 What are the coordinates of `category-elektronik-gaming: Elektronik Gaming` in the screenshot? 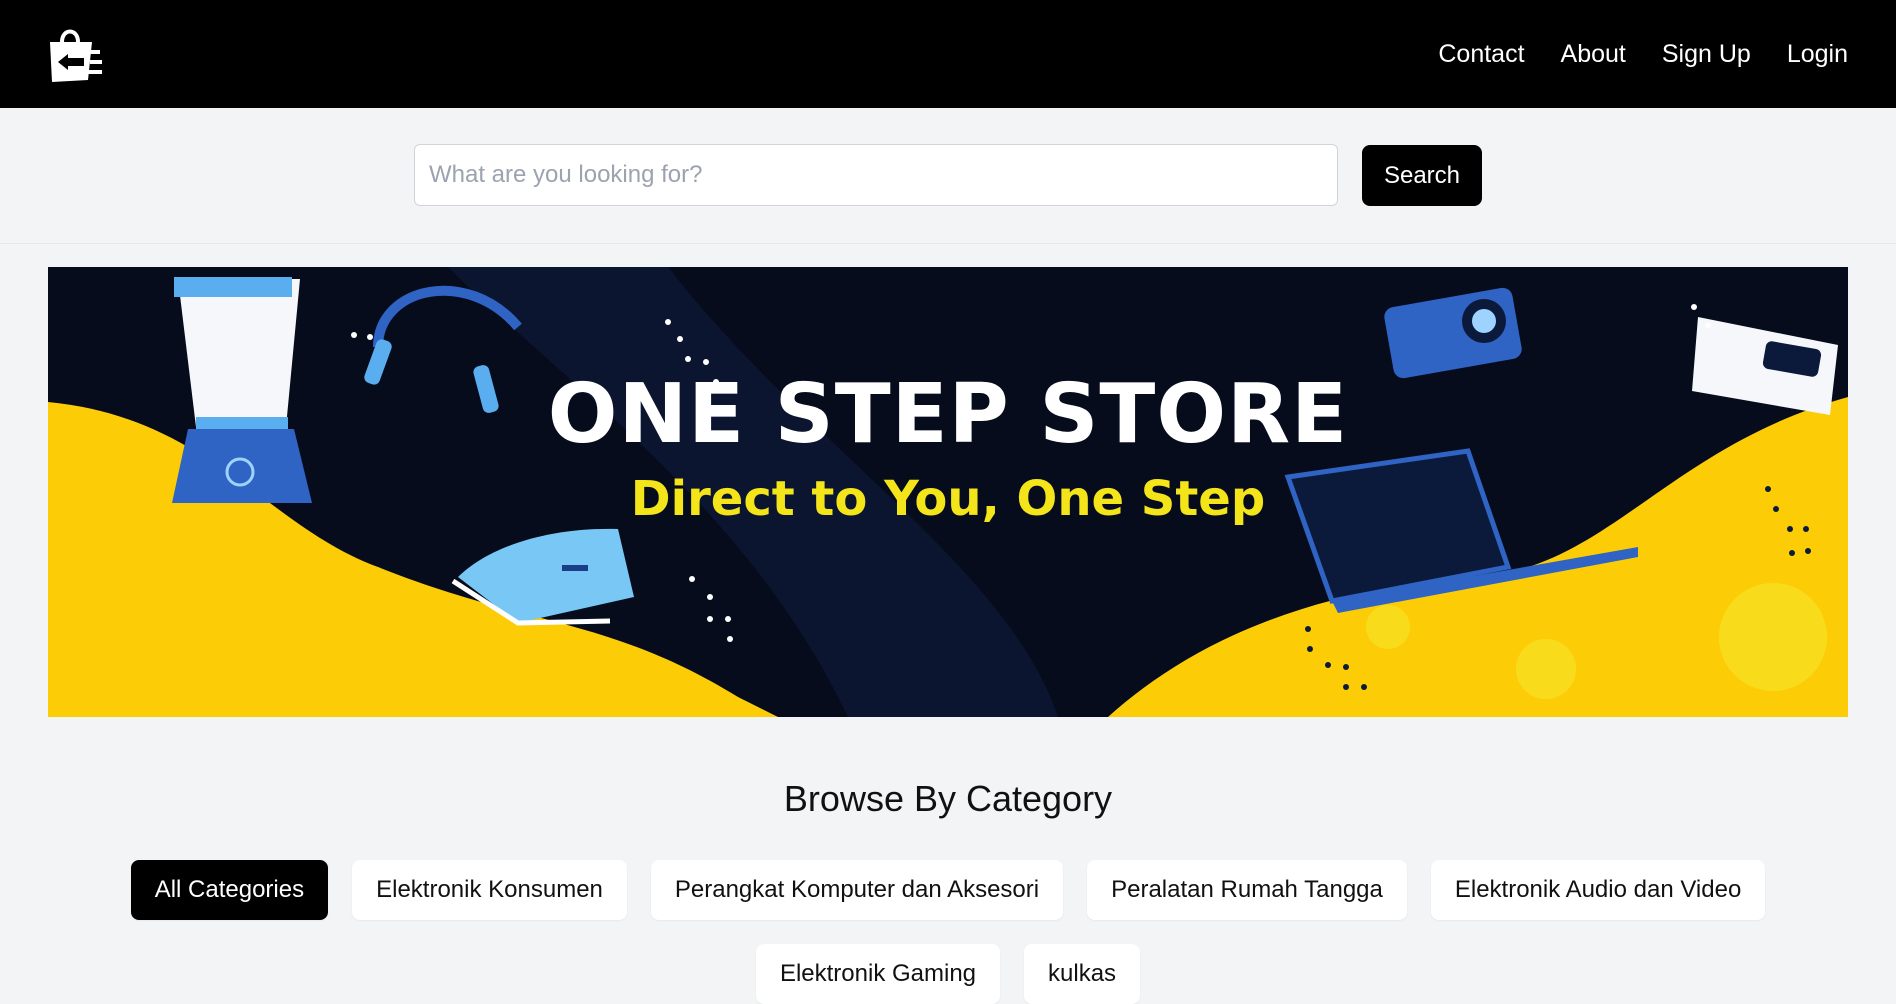 It's located at (878, 974).